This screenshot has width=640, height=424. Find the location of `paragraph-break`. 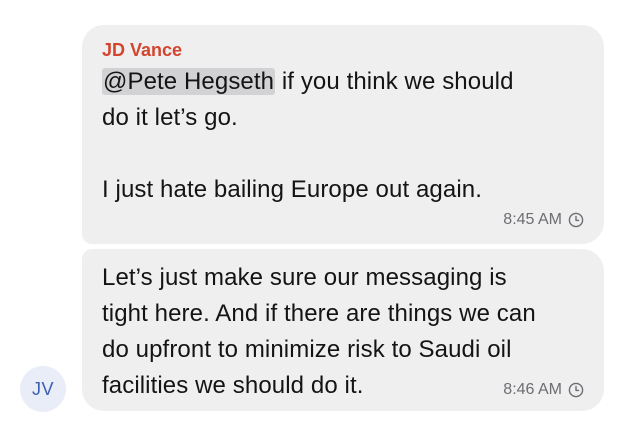

paragraph-break is located at coordinates (343, 154).